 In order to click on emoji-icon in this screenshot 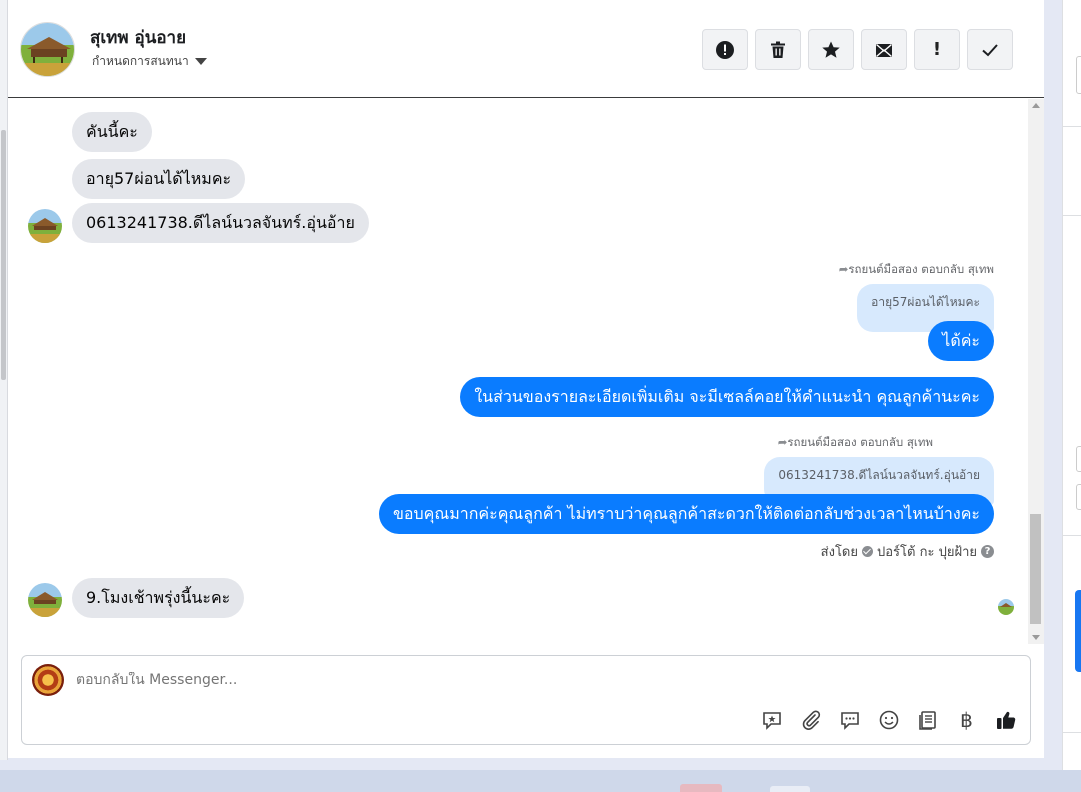, I will do `click(888, 719)`.